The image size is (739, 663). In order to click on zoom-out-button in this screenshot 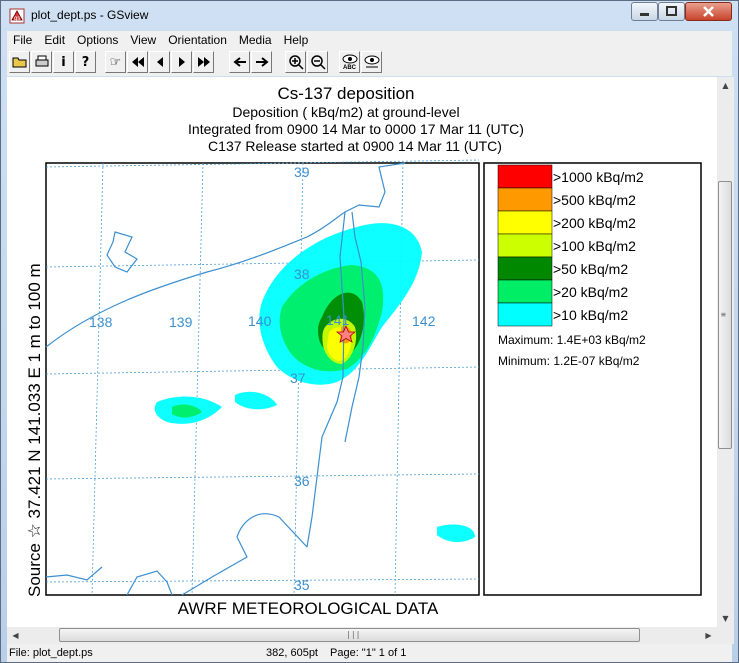, I will do `click(317, 62)`.